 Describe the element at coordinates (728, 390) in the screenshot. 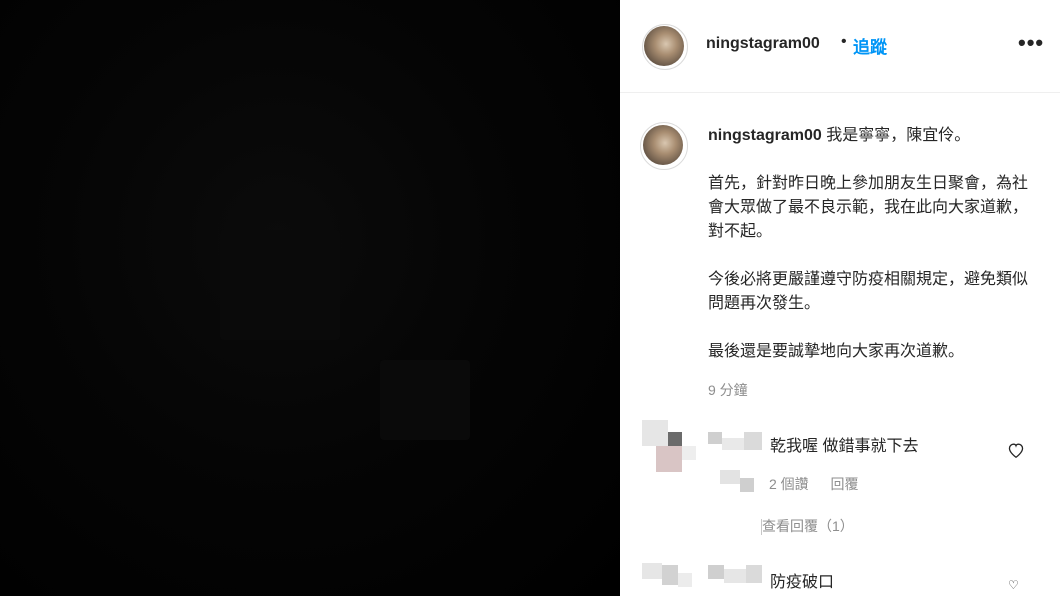

I see `post-timestamp: 9 分鐘` at that location.